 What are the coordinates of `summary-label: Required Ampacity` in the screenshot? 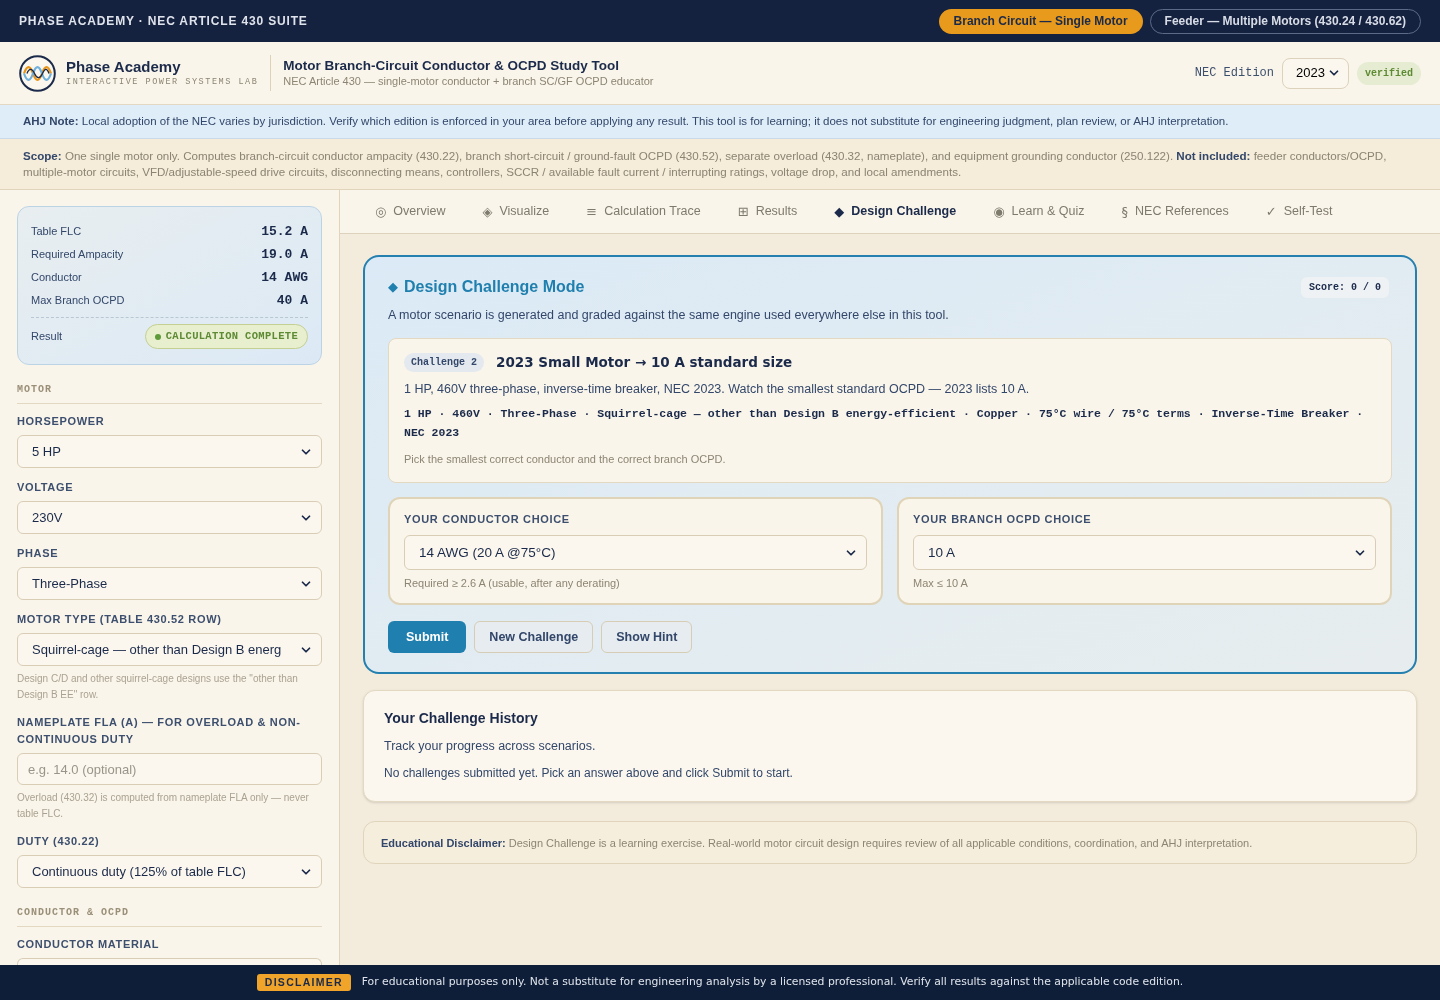 It's located at (77, 255).